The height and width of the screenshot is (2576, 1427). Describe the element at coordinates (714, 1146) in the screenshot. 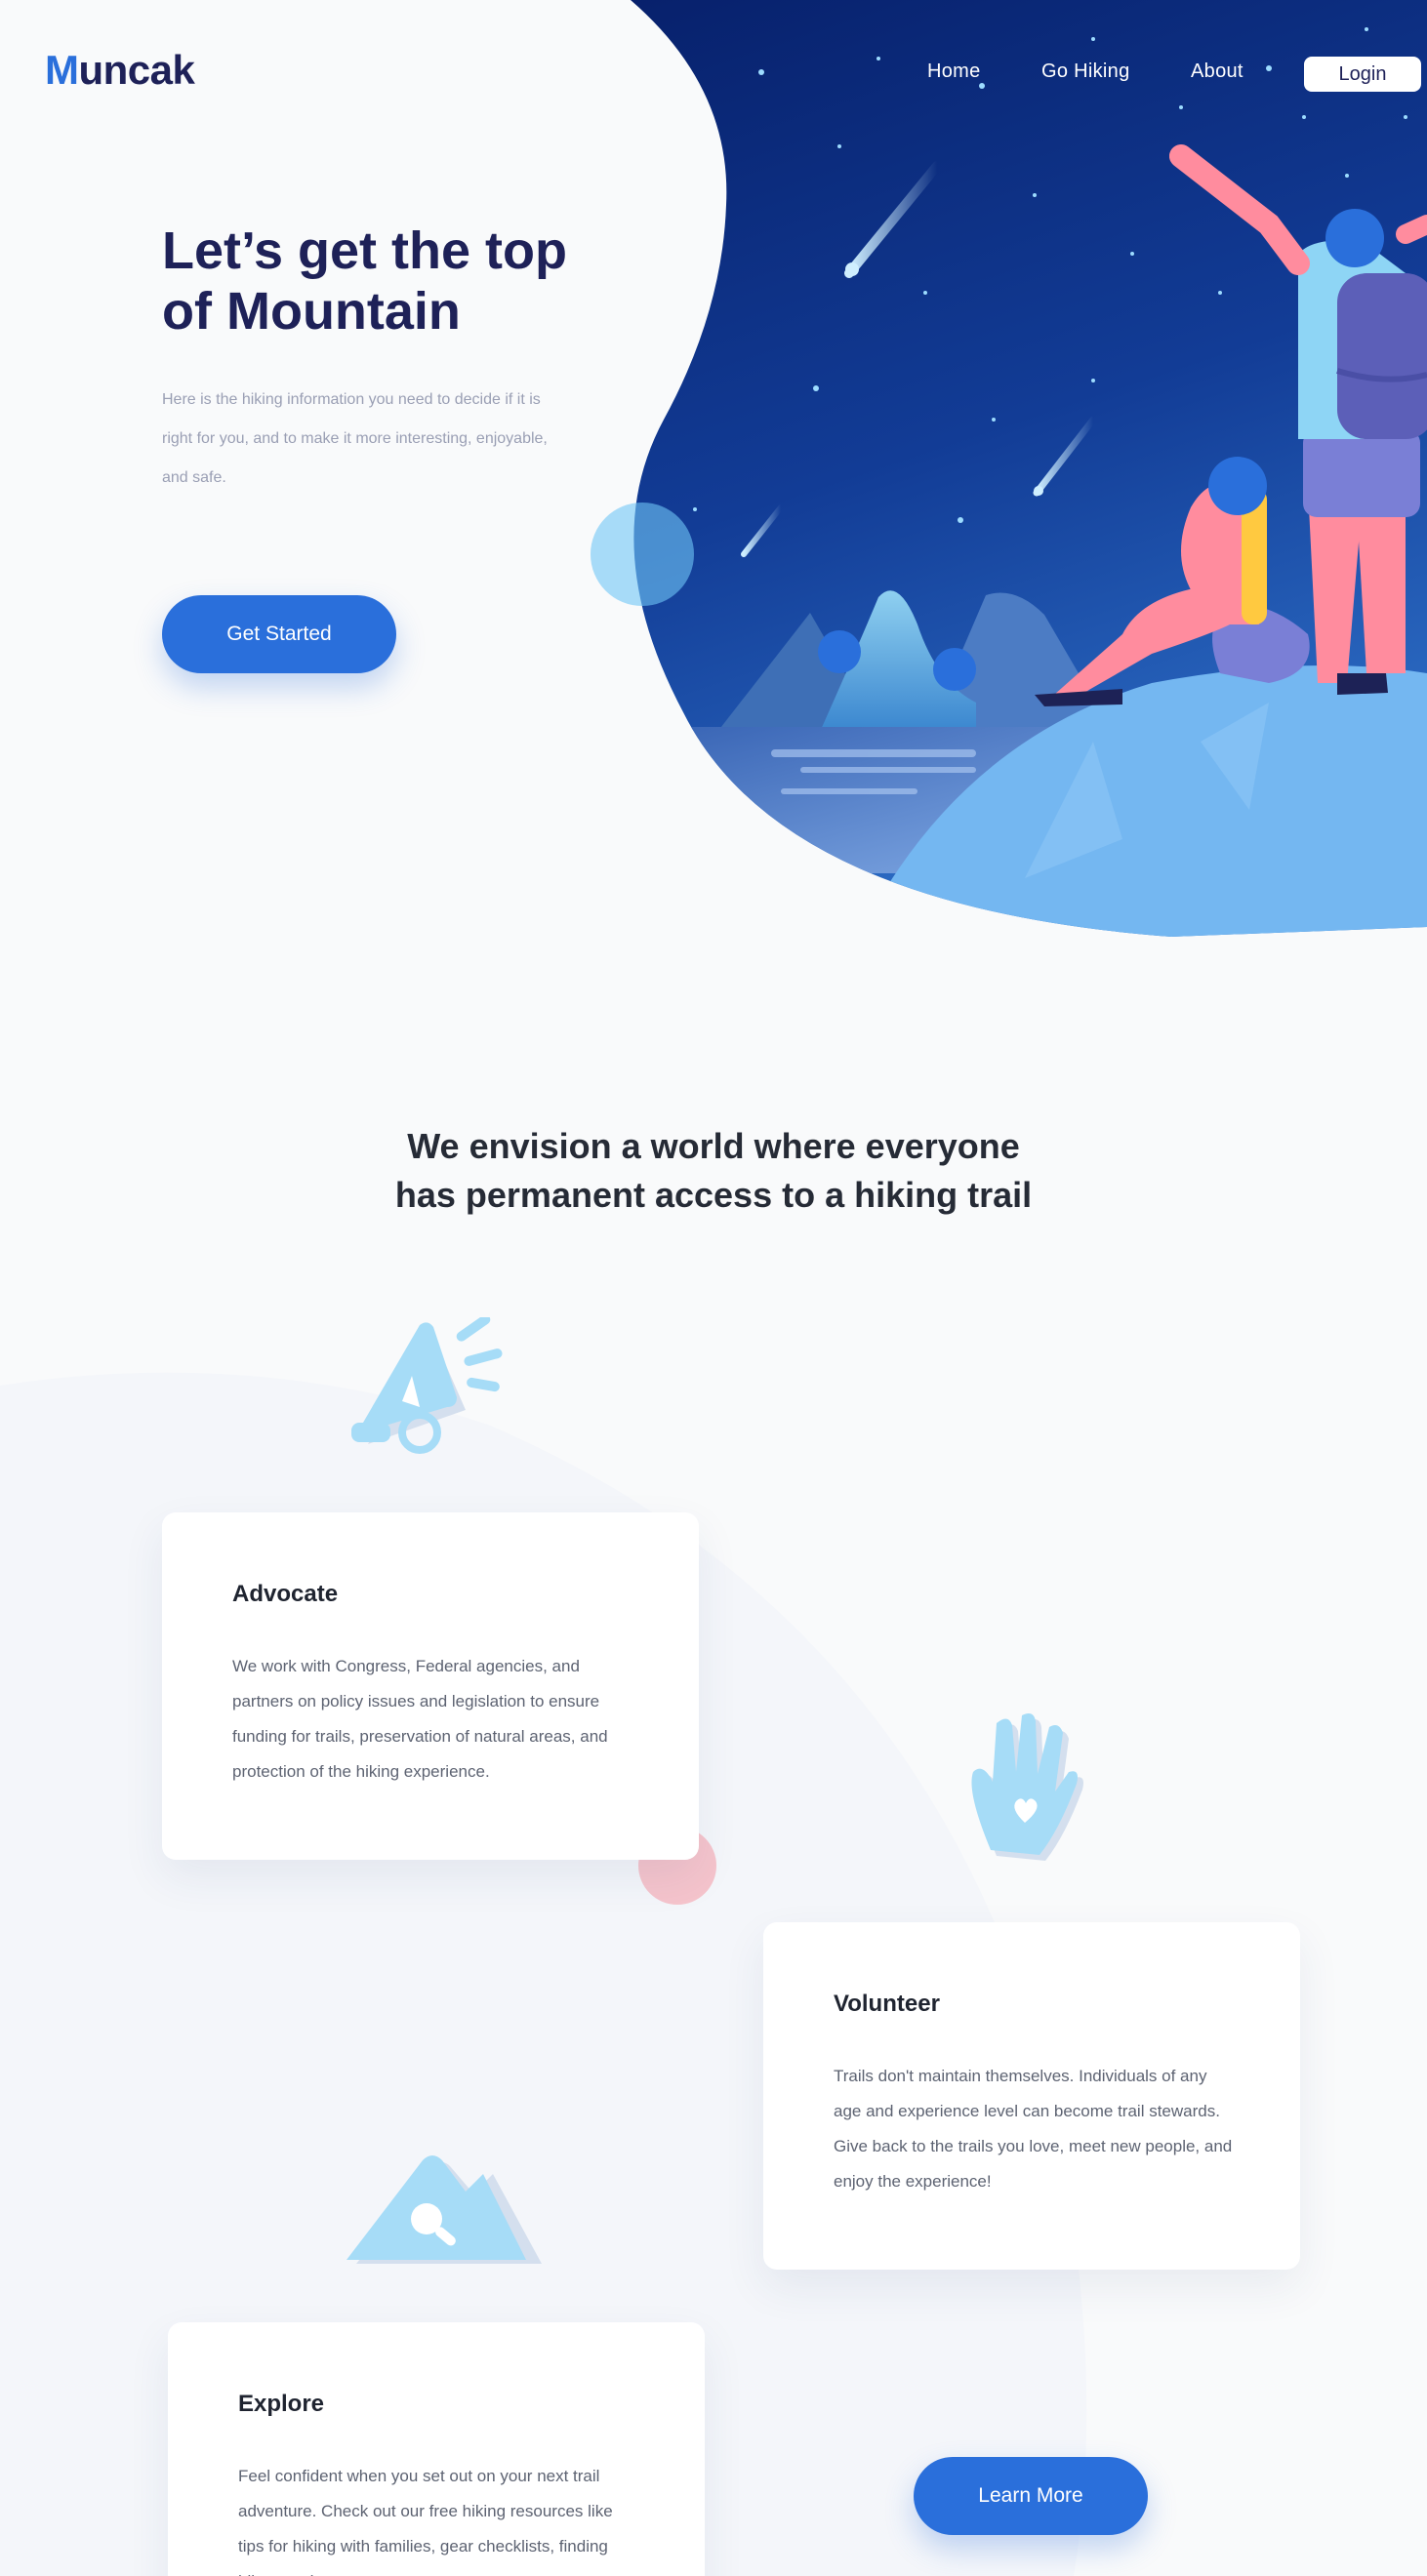

I see `vision-heading-line1: We envision a world where everyone` at that location.